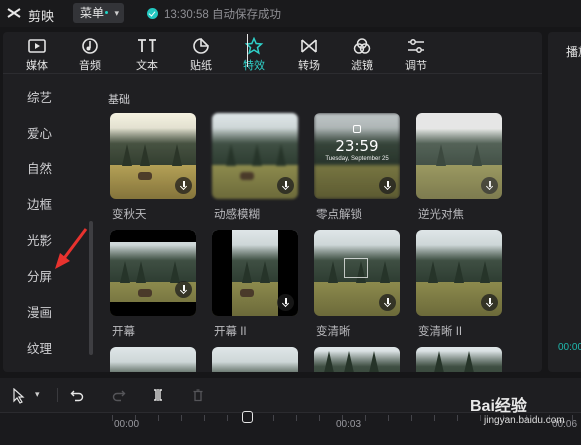 The height and width of the screenshot is (445, 581). What do you see at coordinates (123, 332) in the screenshot?
I see `effect-label: 开幕` at bounding box center [123, 332].